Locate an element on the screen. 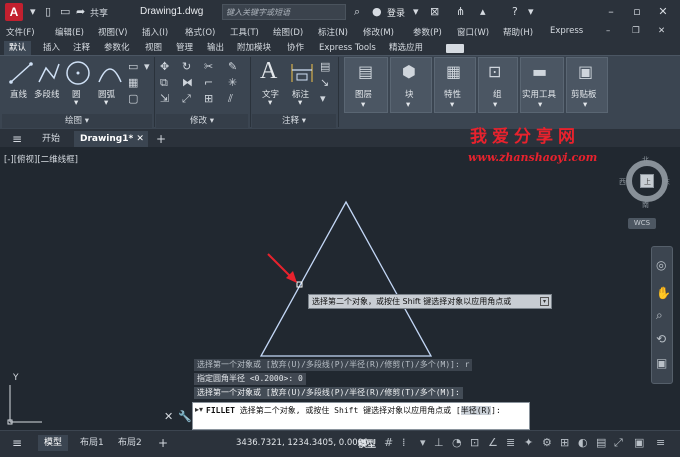 Image resolution: width=680 pixels, height=457 pixels. tab-collaborate: 协作 is located at coordinates (295, 48).